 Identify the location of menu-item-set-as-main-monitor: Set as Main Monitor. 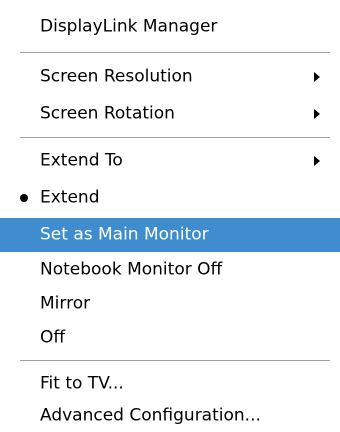
(170, 235).